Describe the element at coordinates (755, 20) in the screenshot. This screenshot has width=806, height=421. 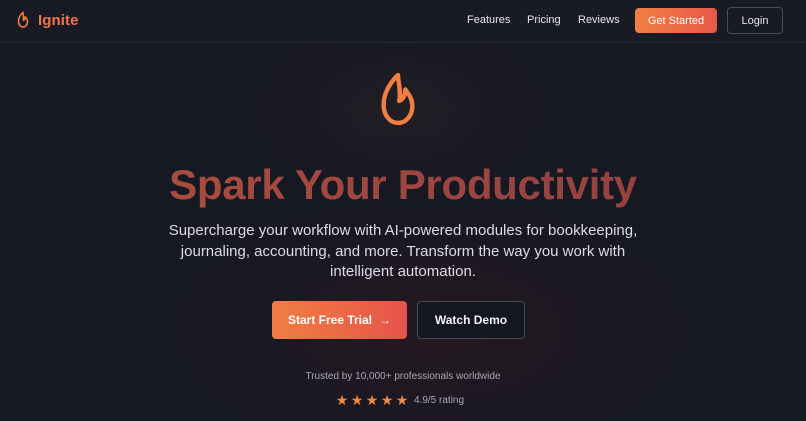
I see `login-button: Login` at that location.